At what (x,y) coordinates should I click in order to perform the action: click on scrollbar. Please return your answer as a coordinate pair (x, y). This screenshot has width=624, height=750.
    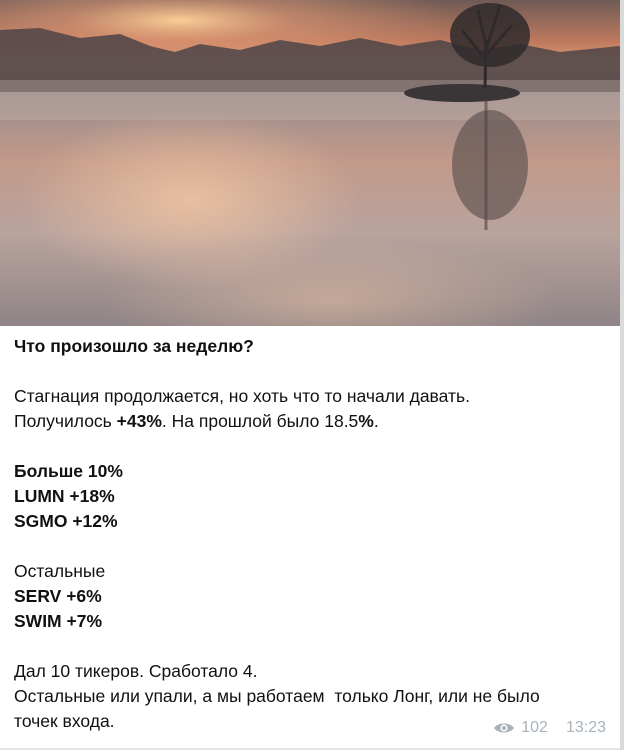
    Looking at the image, I should click on (622, 375).